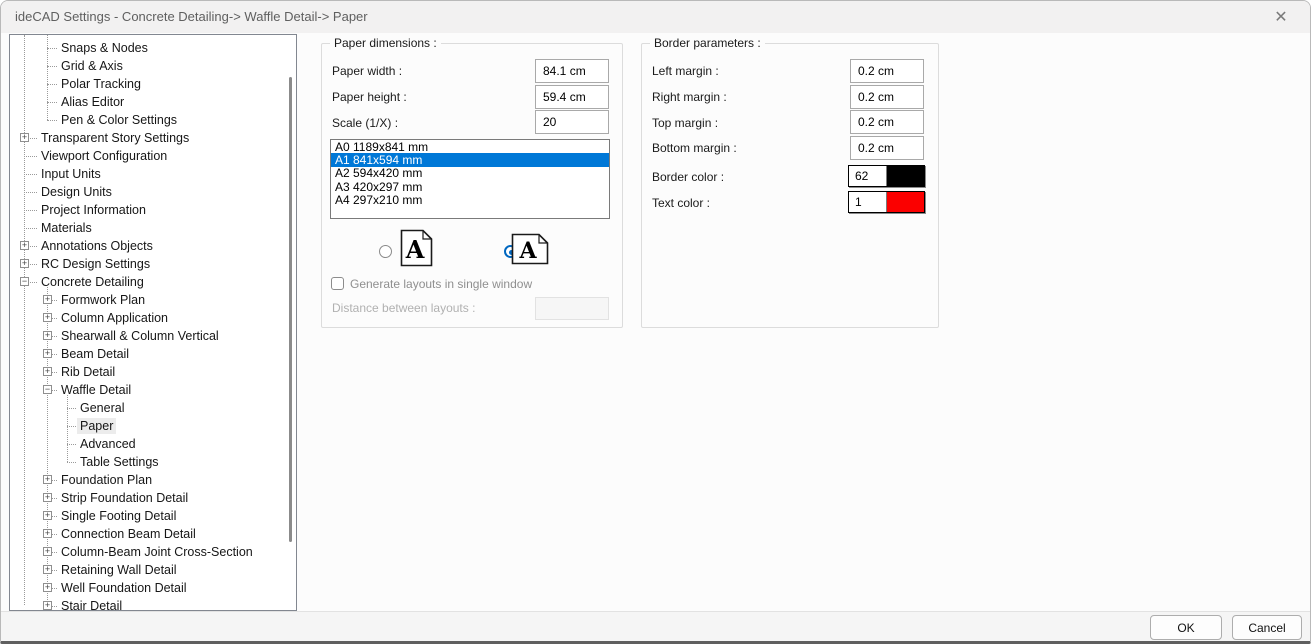  Describe the element at coordinates (153, 156) in the screenshot. I see `tree-item: Viewport Configuration` at that location.